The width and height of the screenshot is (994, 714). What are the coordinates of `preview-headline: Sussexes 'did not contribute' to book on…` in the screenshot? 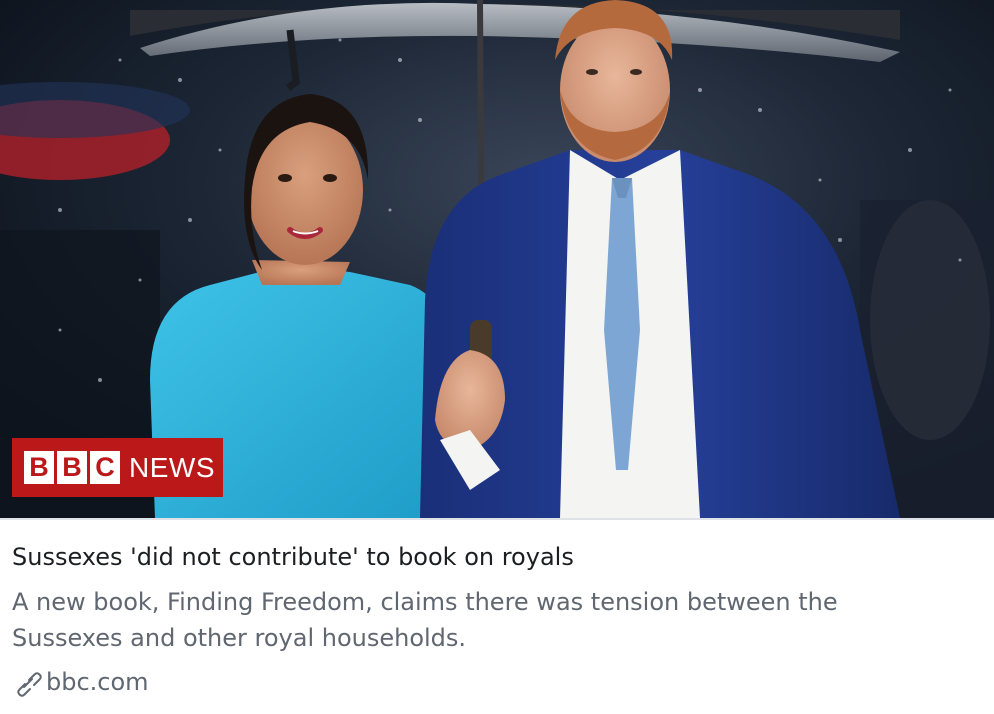 It's located at (497, 557).